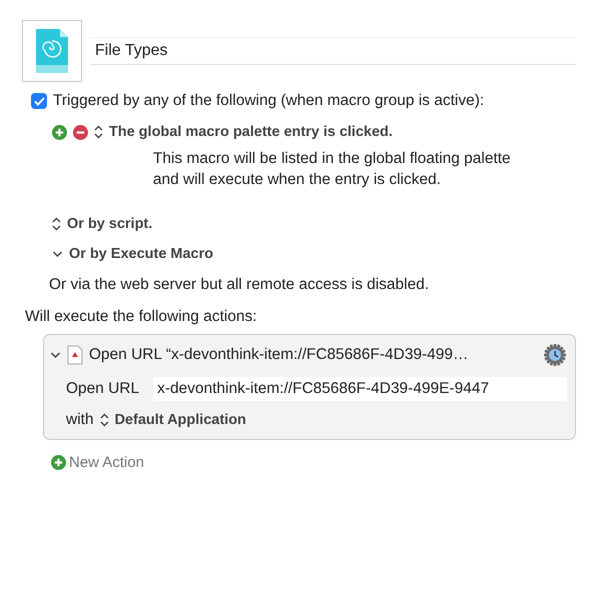  What do you see at coordinates (52, 51) in the screenshot?
I see `document-shell-icon` at bounding box center [52, 51].